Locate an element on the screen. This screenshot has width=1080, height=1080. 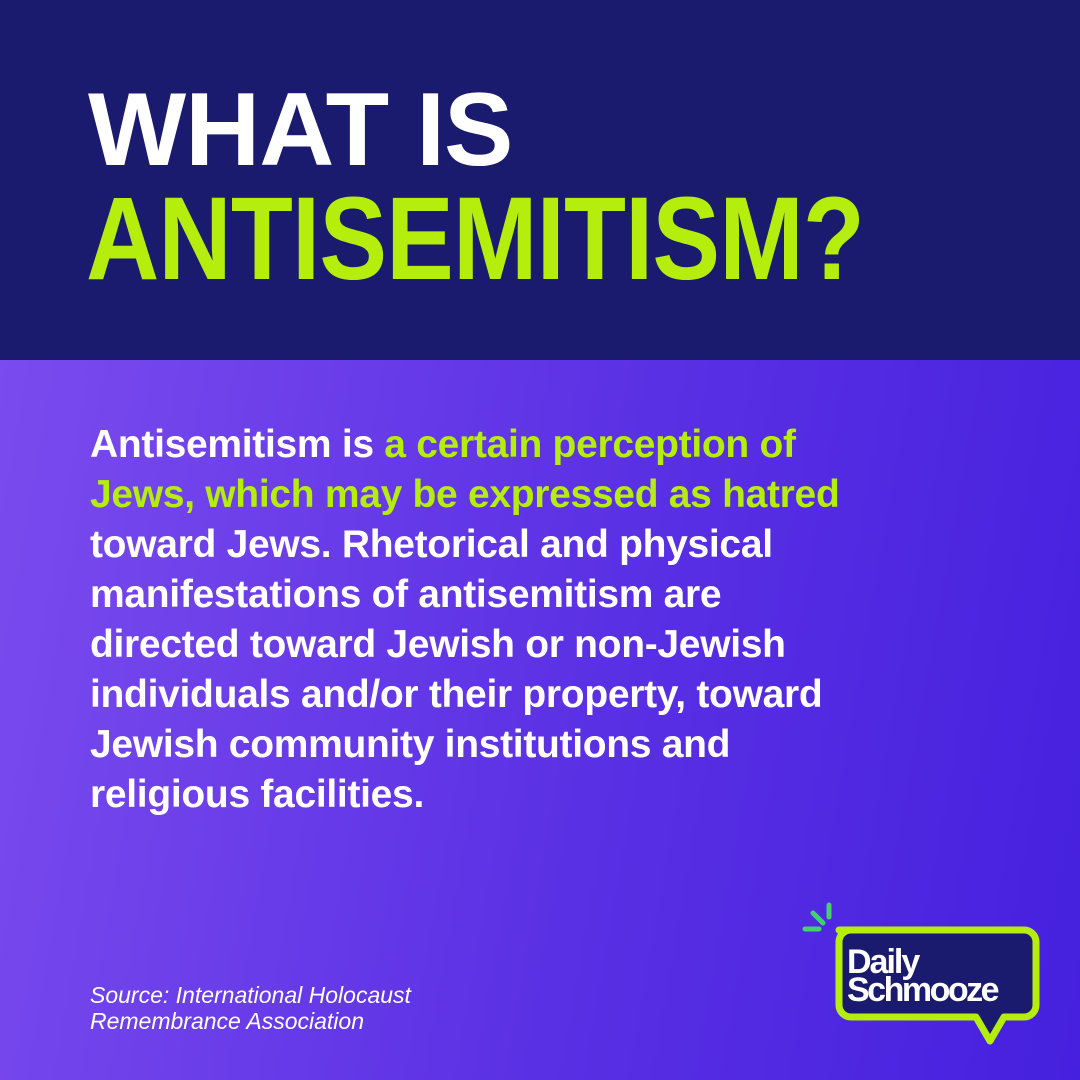
title-line-2: ANTISEMITISM? is located at coordinates (475, 239).